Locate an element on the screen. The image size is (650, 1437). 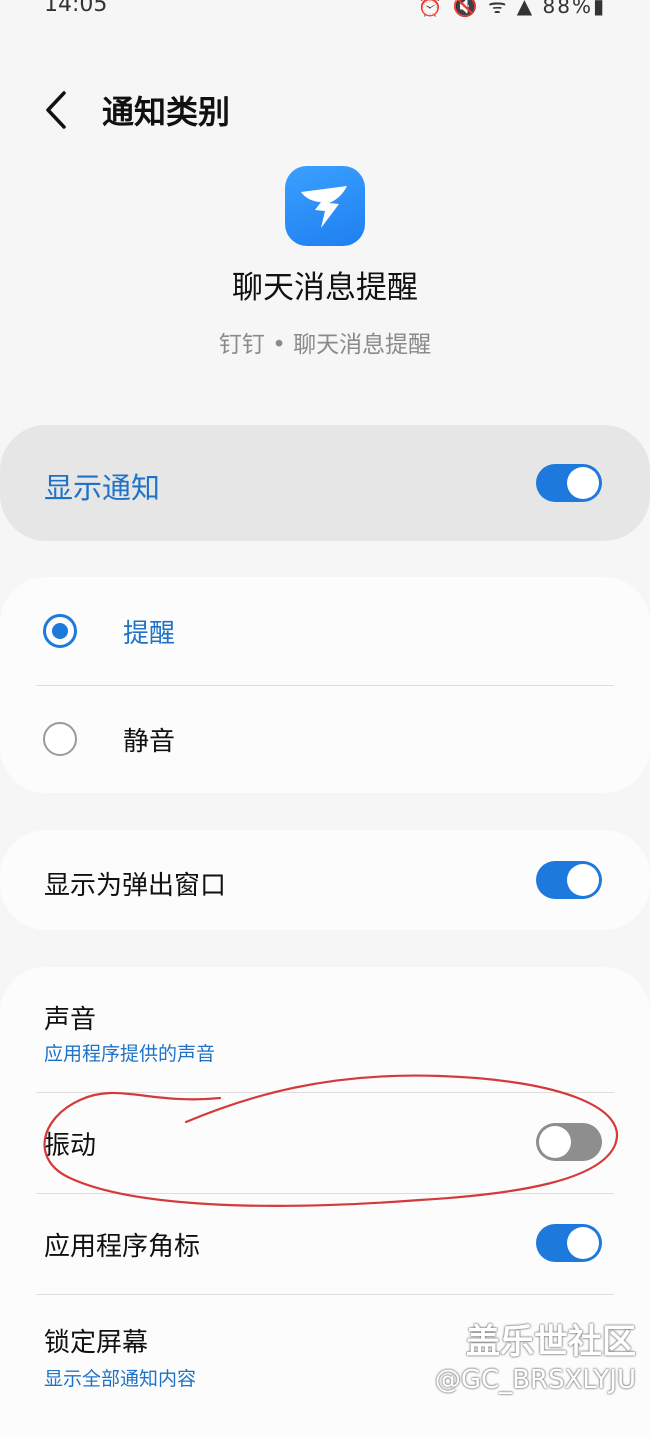
popup-label: 显示为弹出窗口 is located at coordinates (135, 886).